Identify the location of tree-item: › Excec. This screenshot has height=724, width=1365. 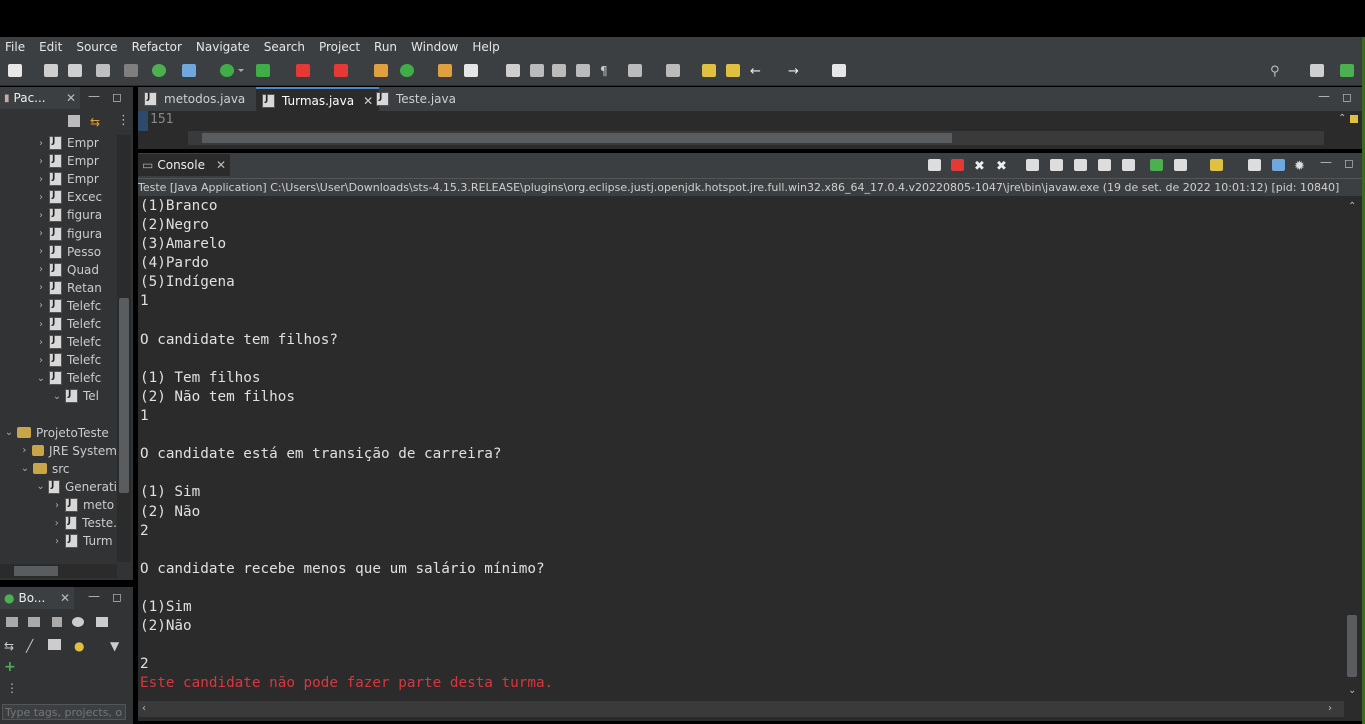
(76, 197).